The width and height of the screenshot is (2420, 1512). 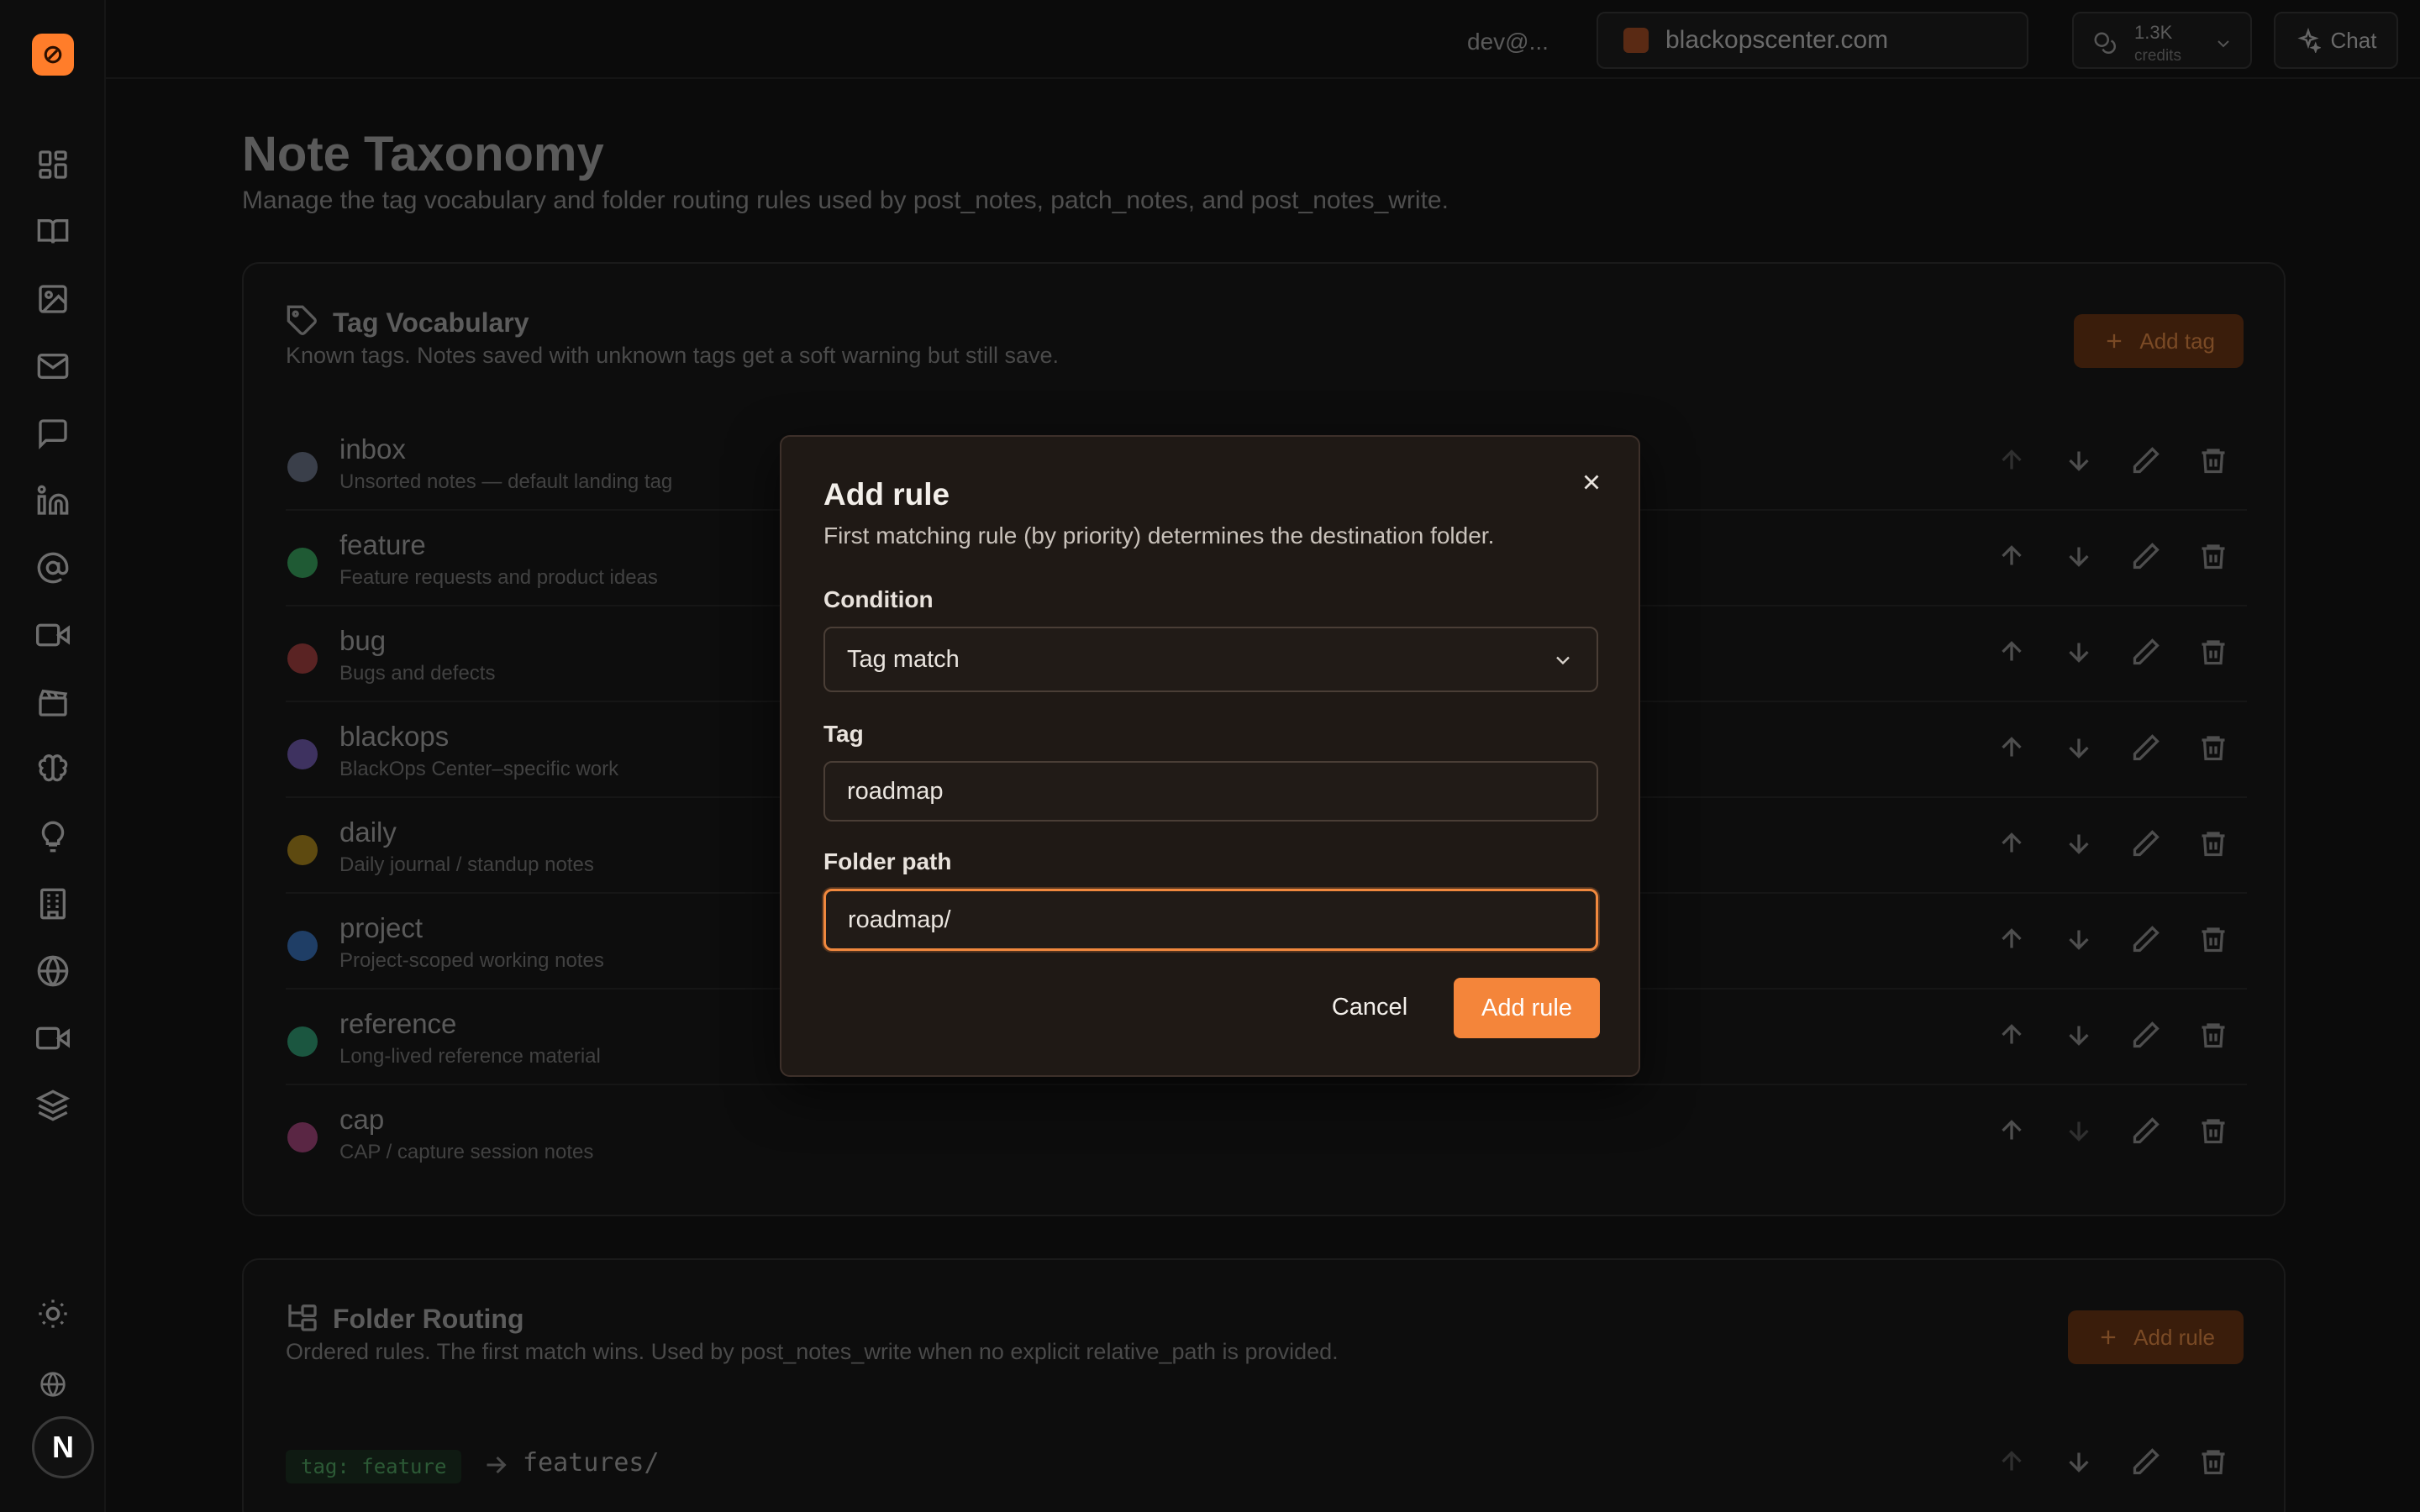 What do you see at coordinates (53, 904) in the screenshot?
I see `building-icon` at bounding box center [53, 904].